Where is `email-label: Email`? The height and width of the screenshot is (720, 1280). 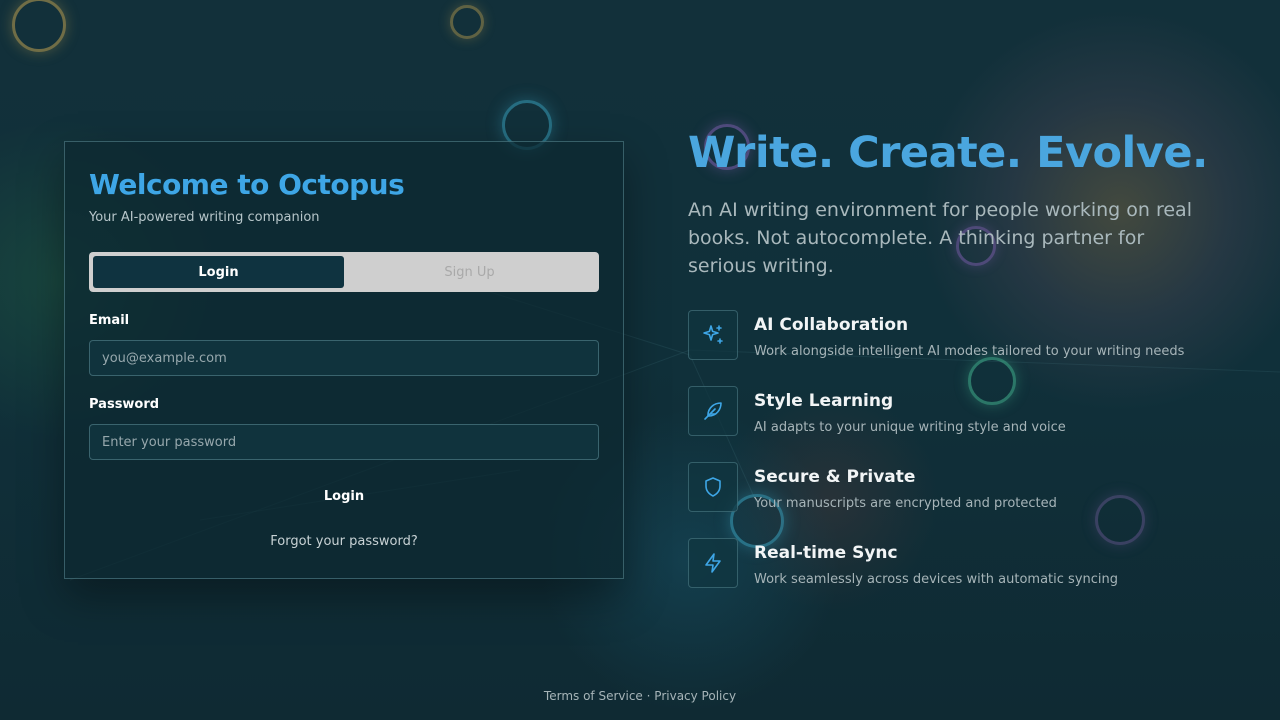 email-label: Email is located at coordinates (109, 320).